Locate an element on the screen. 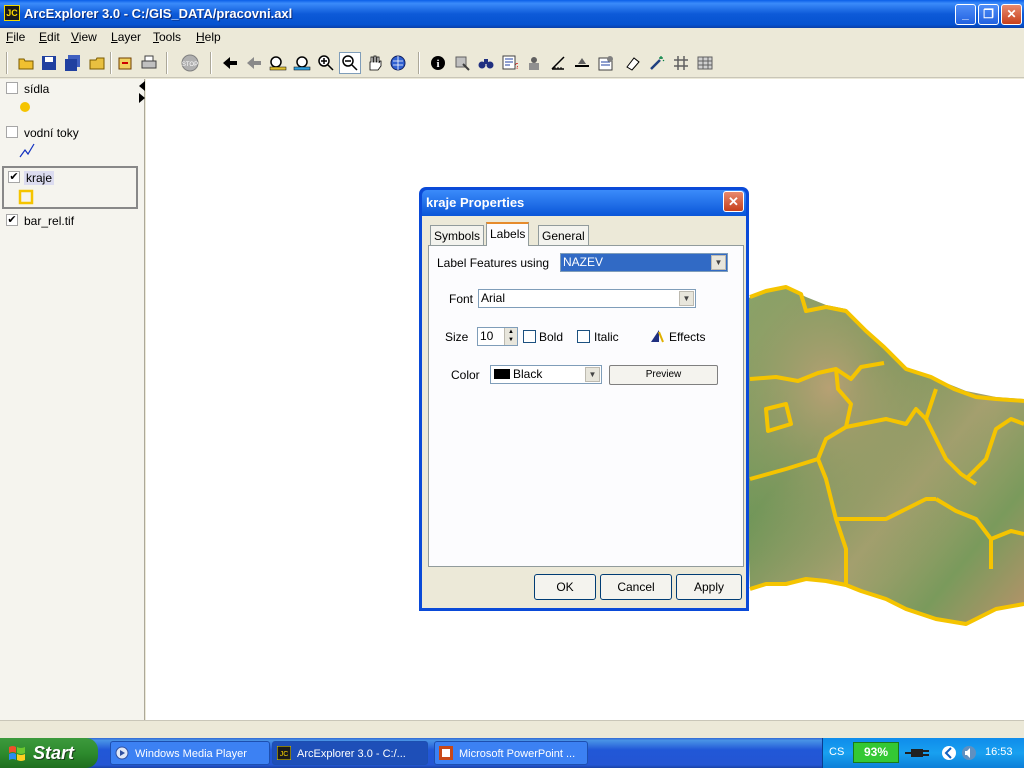 Image resolution: width=1024 pixels, height=768 pixels. open-icon is located at coordinates (26, 63).